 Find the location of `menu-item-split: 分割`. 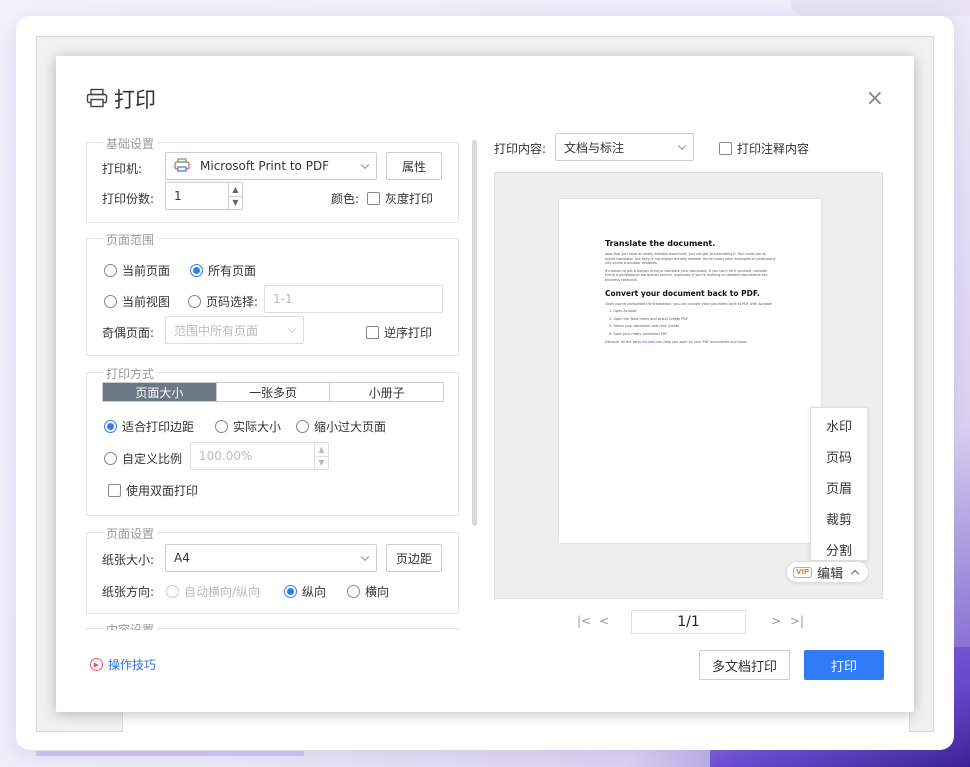

menu-item-split: 分割 is located at coordinates (839, 549).